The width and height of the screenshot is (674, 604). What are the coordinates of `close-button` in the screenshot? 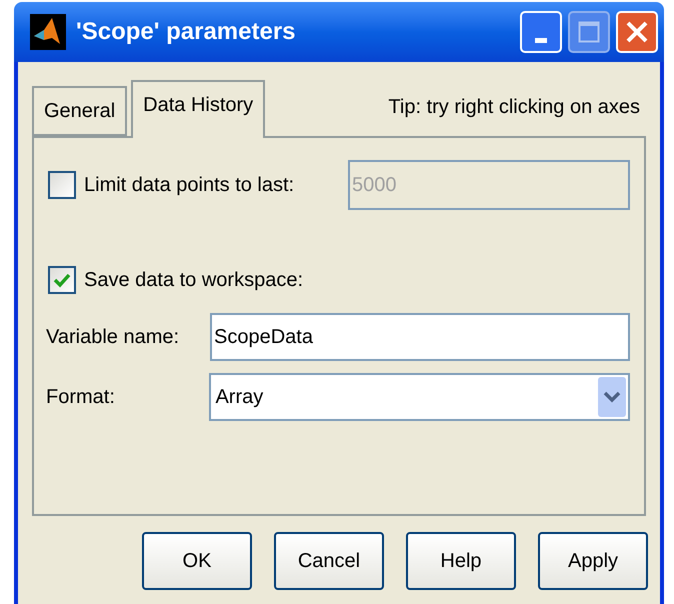 It's located at (637, 32).